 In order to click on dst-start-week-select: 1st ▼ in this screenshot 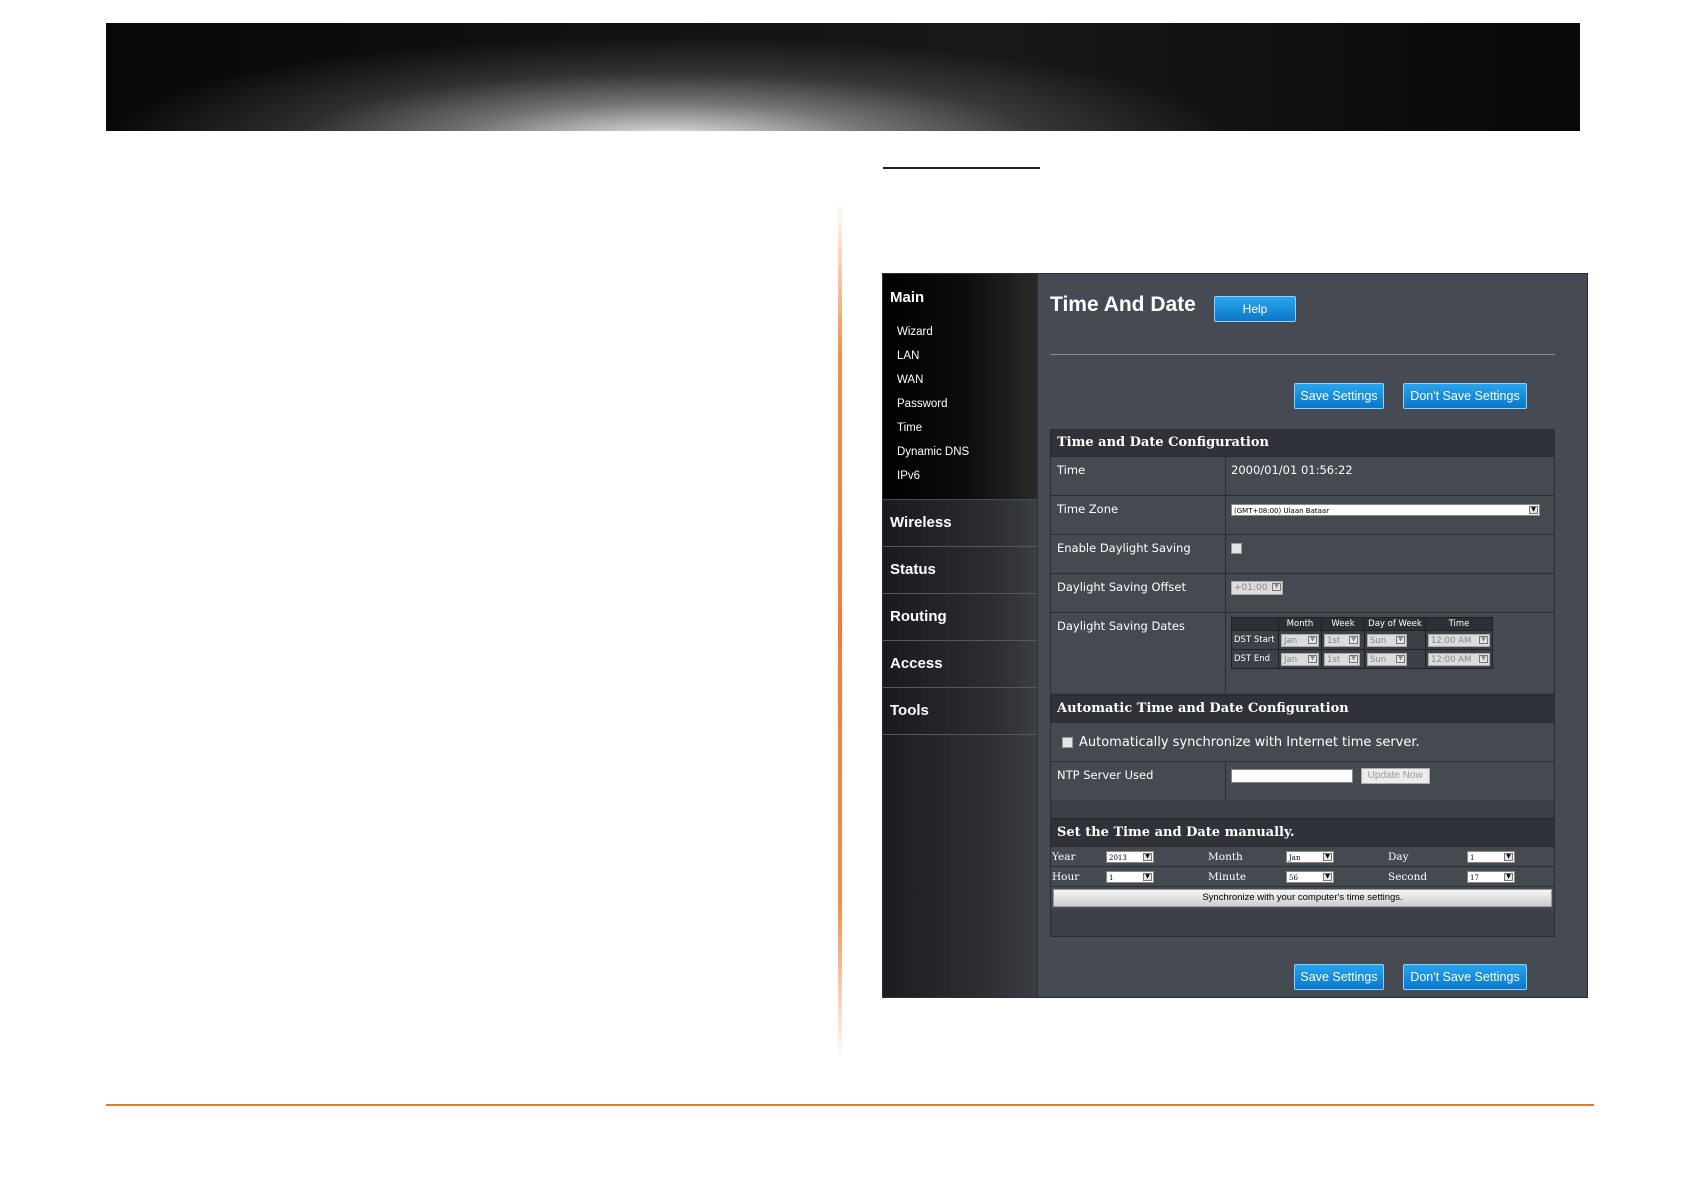, I will do `click(1342, 640)`.